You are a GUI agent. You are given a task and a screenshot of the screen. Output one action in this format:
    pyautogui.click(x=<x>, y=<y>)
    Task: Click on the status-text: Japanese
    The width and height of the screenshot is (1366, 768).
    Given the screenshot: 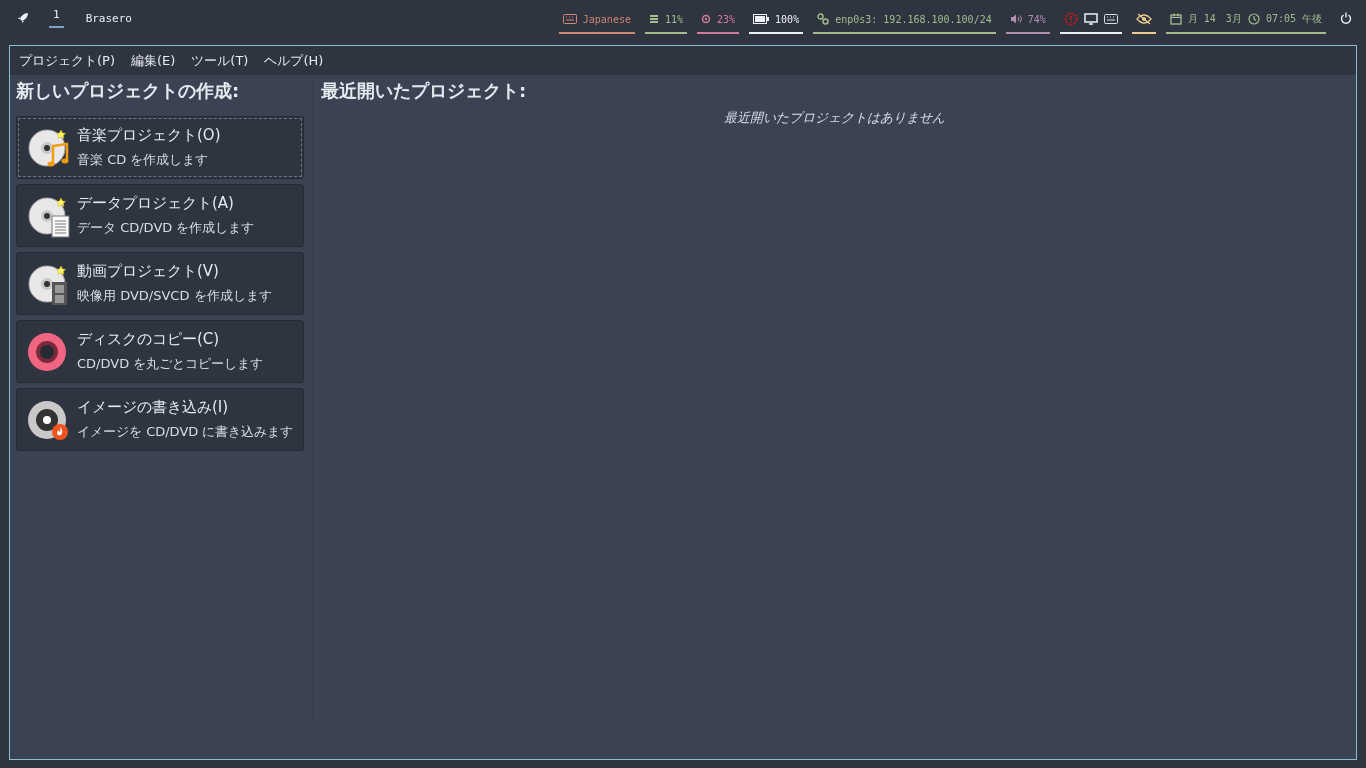 What is the action you would take?
    pyautogui.click(x=606, y=19)
    